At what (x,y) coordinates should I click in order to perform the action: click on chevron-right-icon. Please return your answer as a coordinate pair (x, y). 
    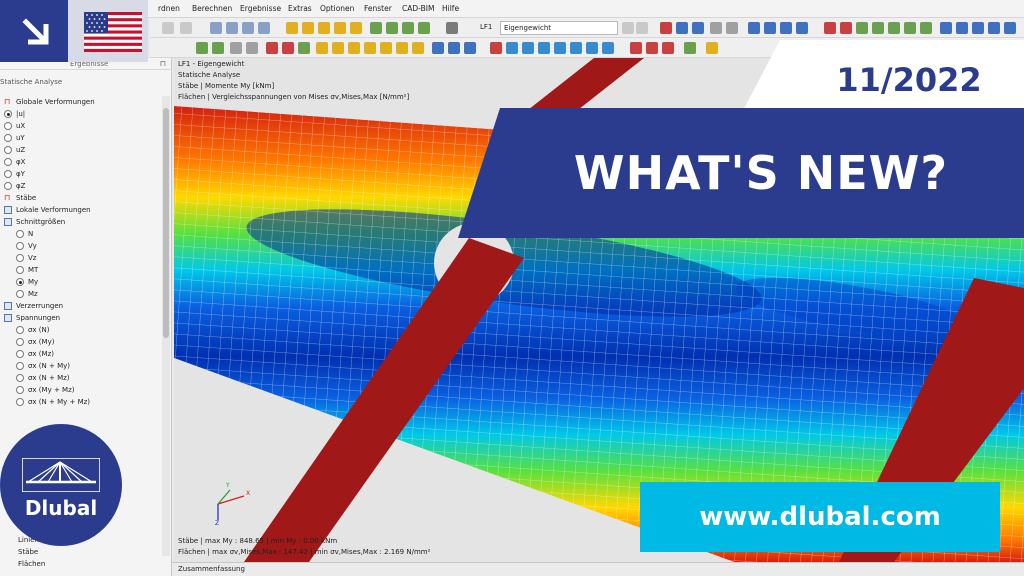
    Looking at the image, I should click on (642, 28).